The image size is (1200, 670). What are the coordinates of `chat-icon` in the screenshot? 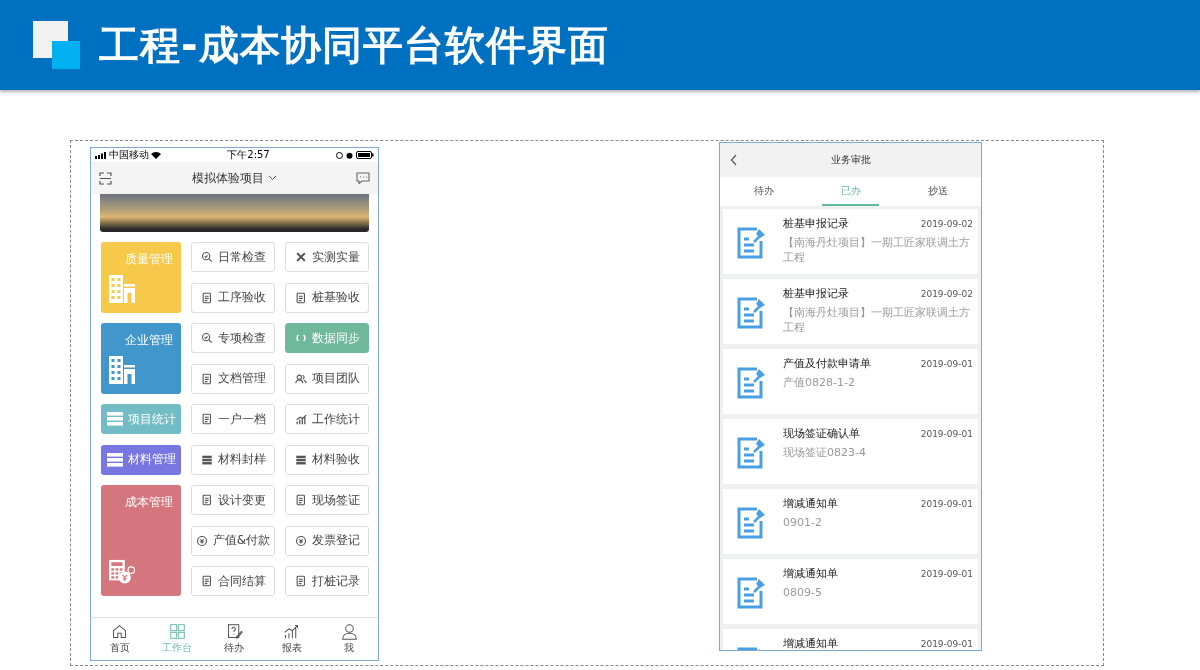 It's located at (363, 178).